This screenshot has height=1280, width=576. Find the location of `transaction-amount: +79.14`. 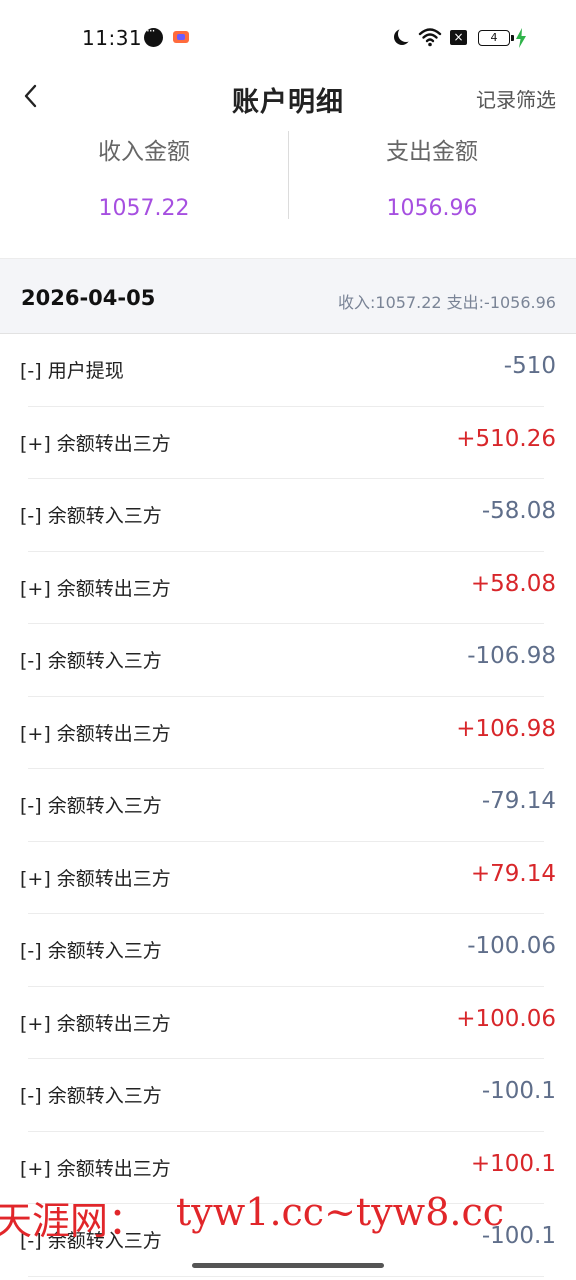

transaction-amount: +79.14 is located at coordinates (513, 873).